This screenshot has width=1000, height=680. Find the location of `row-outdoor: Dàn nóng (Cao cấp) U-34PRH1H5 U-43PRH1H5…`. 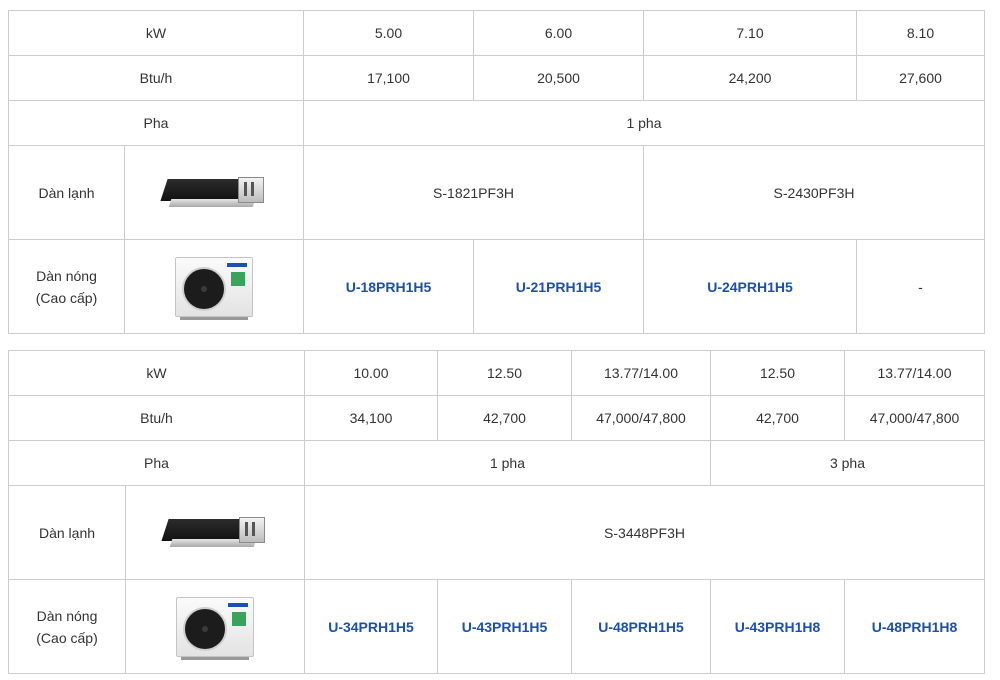

row-outdoor: Dàn nóng (Cao cấp) U-34PRH1H5 U-43PRH1H5… is located at coordinates (496, 626).